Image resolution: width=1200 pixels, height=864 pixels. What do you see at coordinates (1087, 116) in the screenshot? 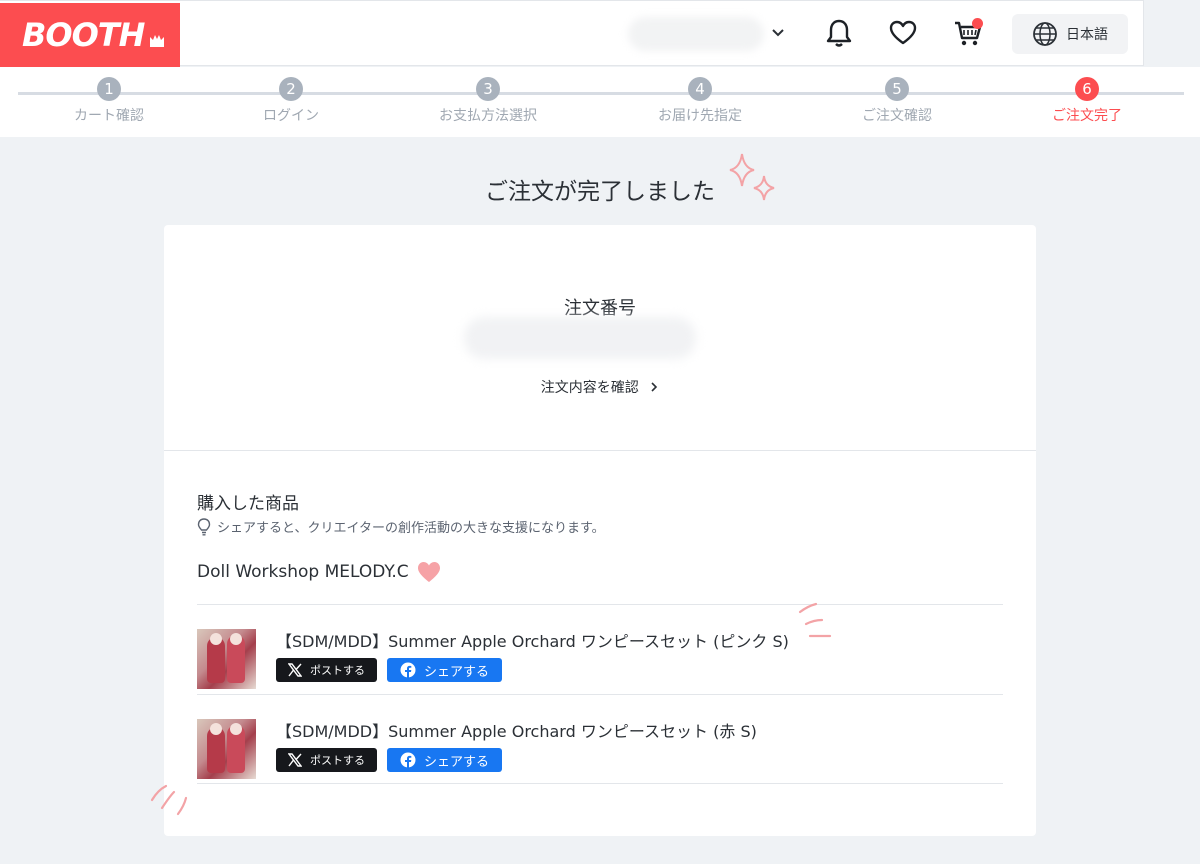
I see `step-label: ご注文完了` at bounding box center [1087, 116].